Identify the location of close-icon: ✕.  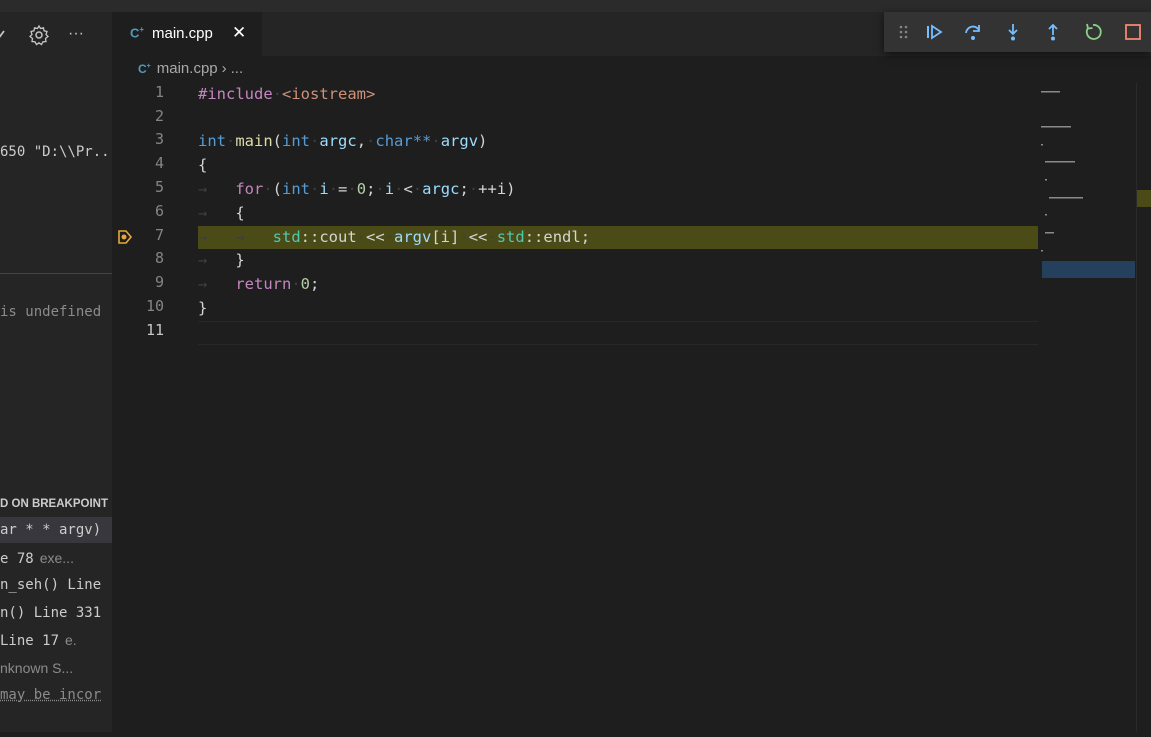
(239, 33).